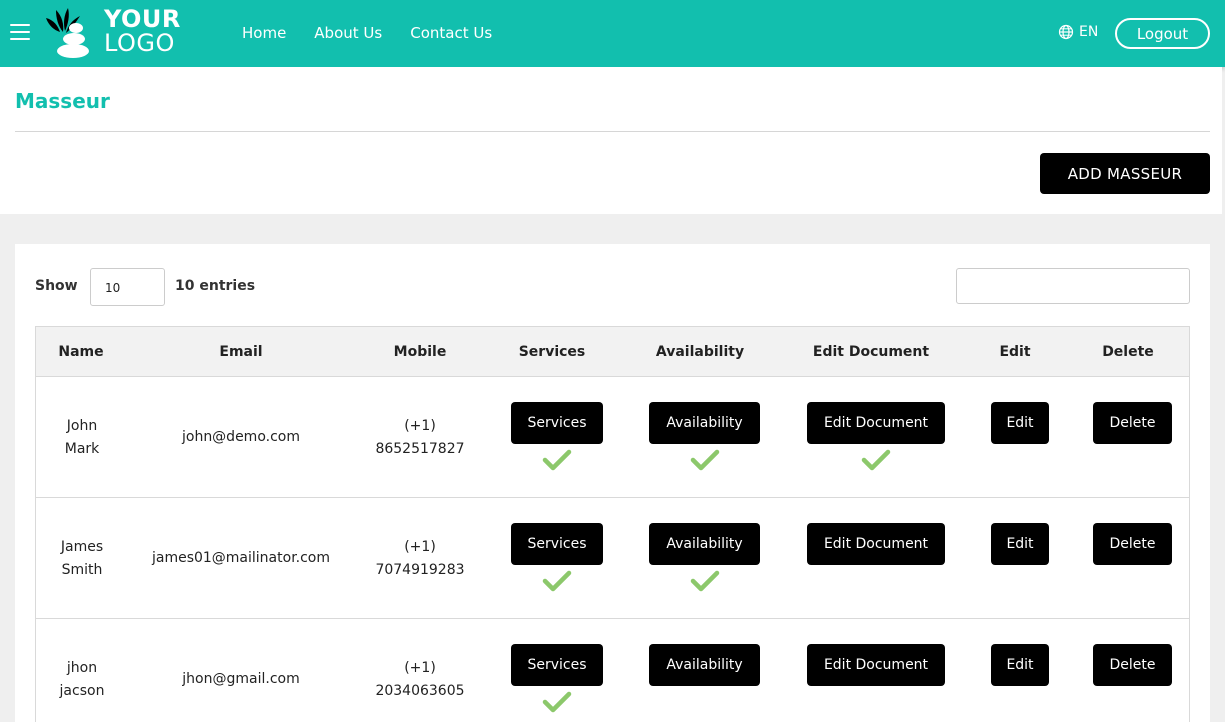  I want to click on name-last: Mark, so click(82, 448).